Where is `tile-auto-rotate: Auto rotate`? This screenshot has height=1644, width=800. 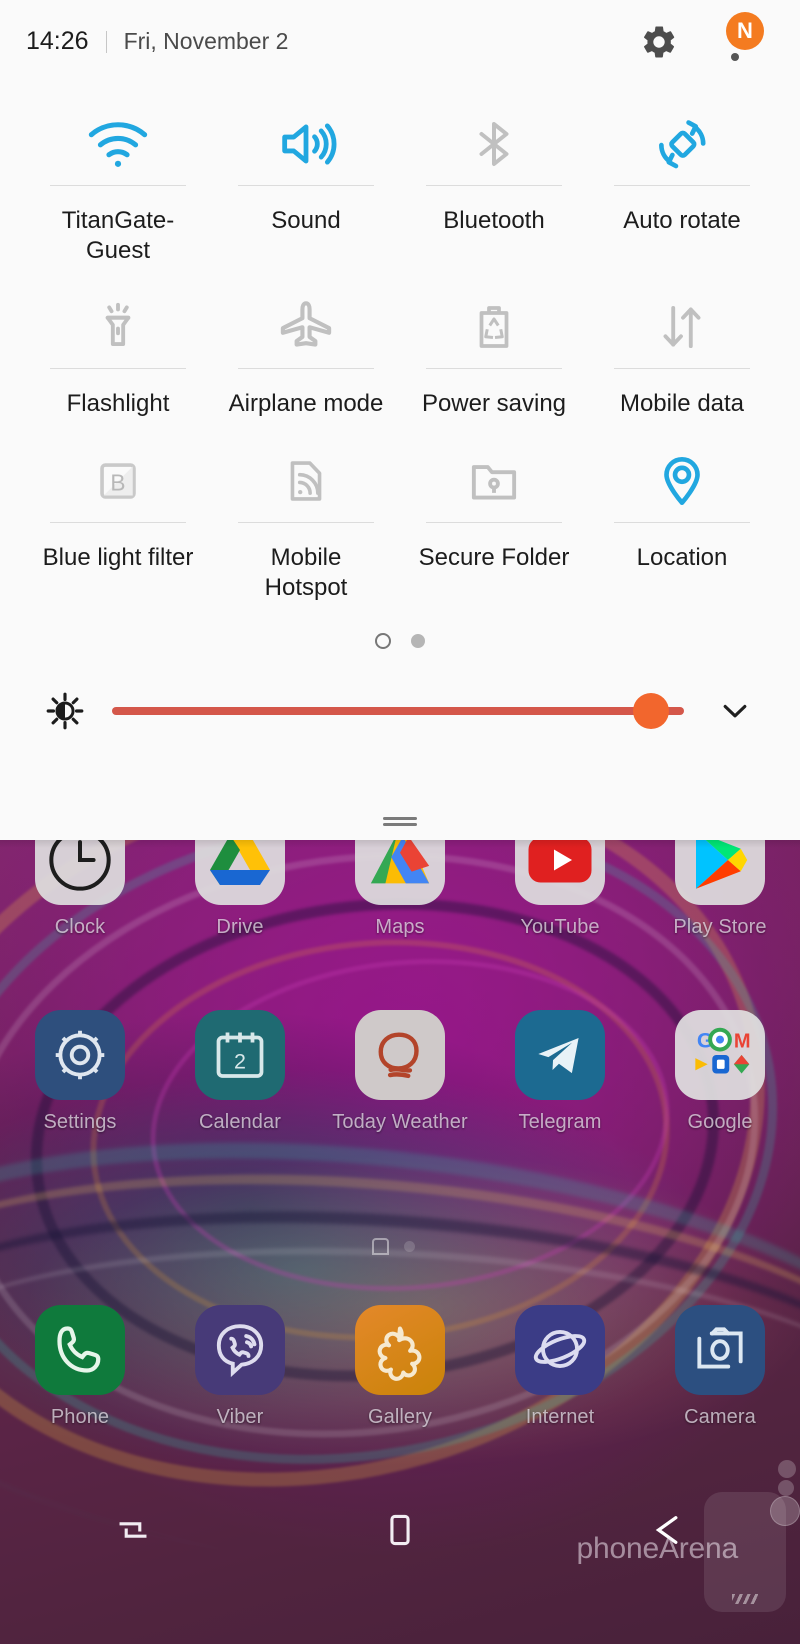 tile-auto-rotate: Auto rotate is located at coordinates (682, 174).